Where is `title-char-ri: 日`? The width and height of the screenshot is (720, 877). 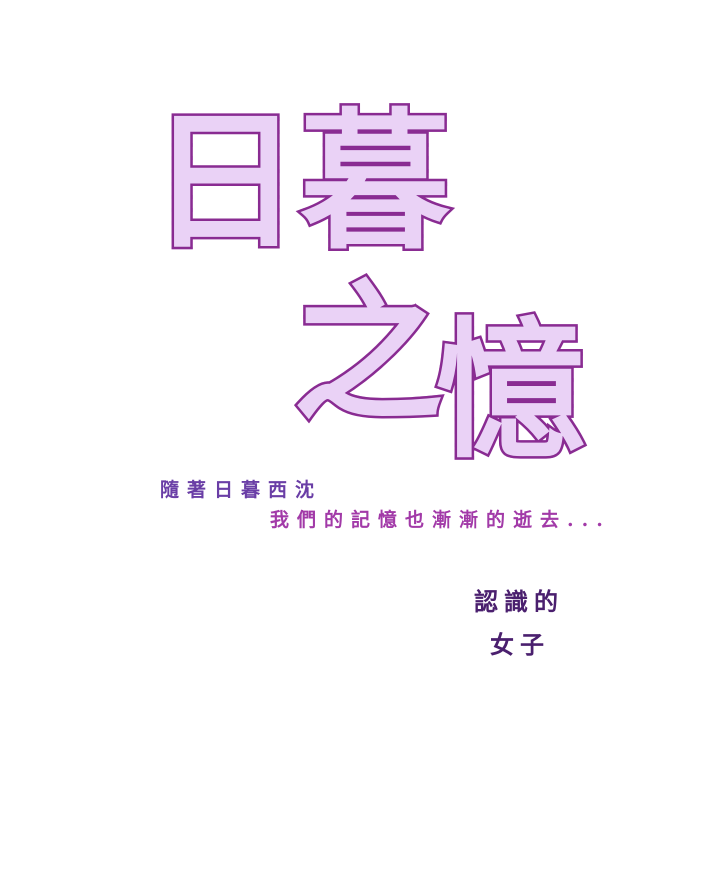 title-char-ri: 日 is located at coordinates (224, 183).